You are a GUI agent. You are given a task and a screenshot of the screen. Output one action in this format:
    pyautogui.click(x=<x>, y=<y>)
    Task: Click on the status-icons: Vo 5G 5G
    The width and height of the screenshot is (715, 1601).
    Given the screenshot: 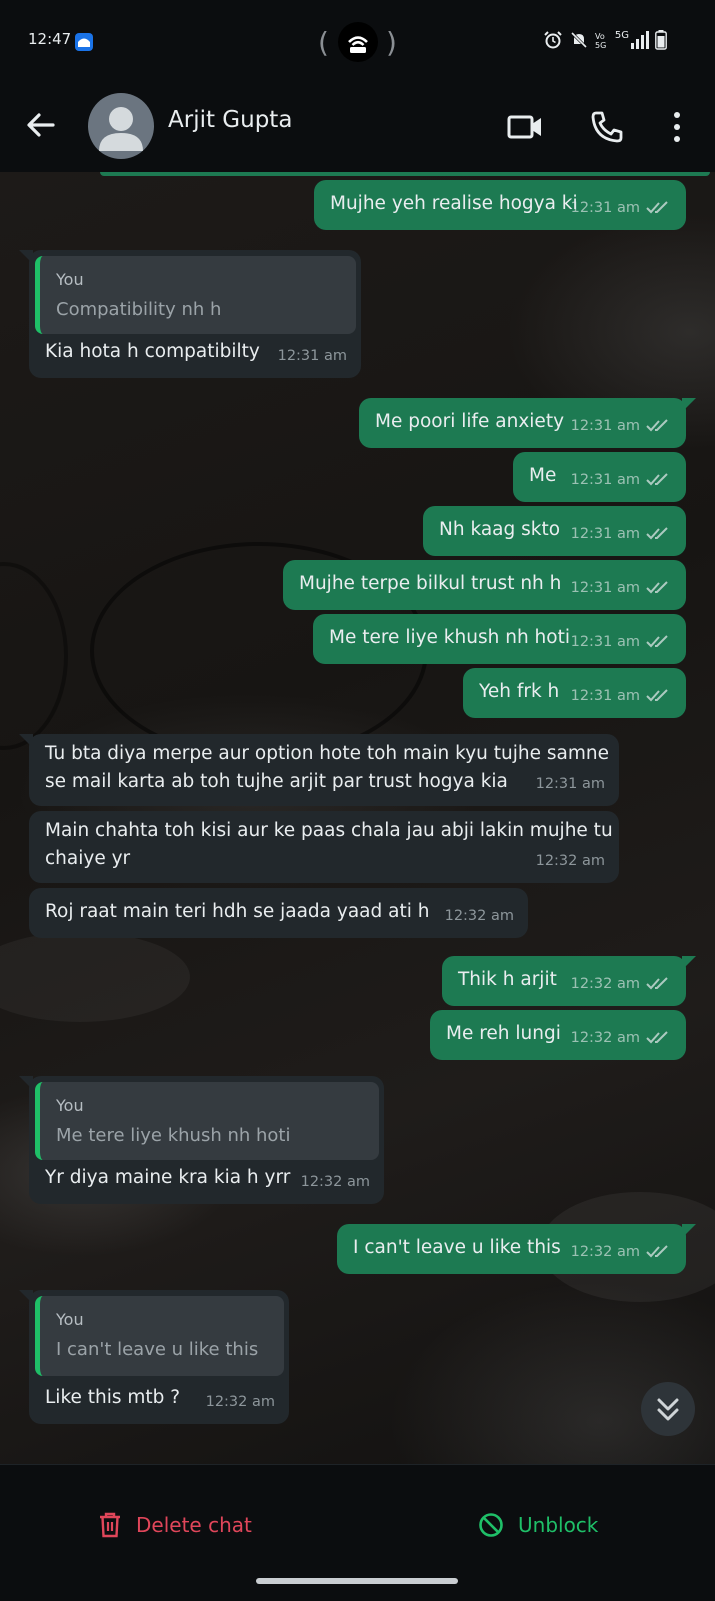 What is the action you would take?
    pyautogui.click(x=605, y=40)
    